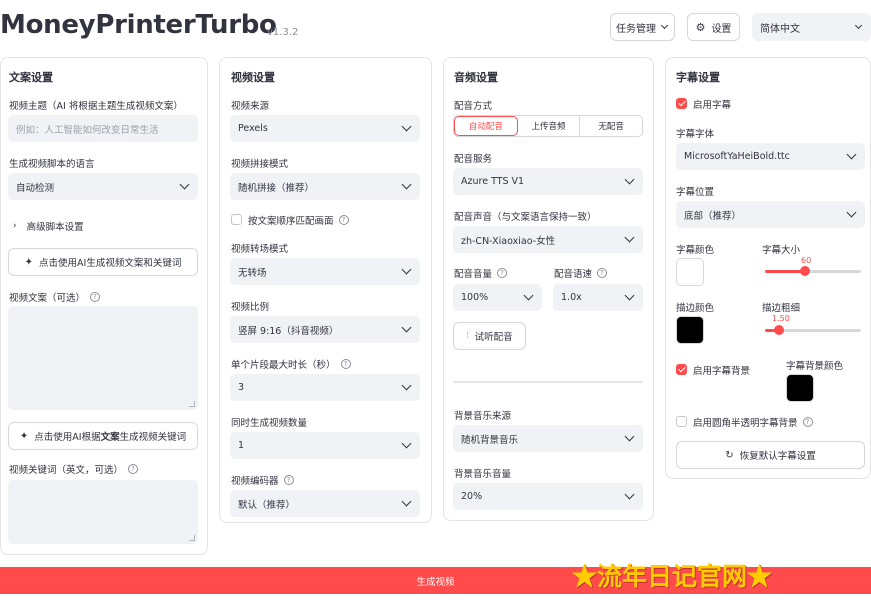 The width and height of the screenshot is (871, 607). I want to click on subject-input: 例如：人工智能如何改变日常生活, so click(103, 128).